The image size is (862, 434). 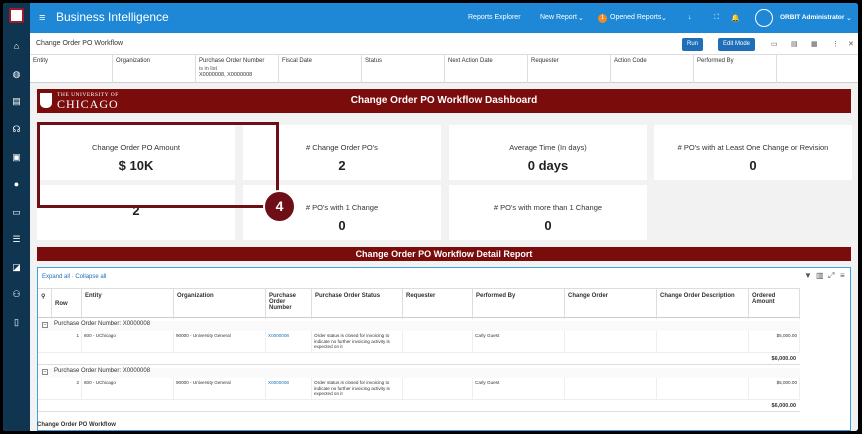 I want to click on filter-entity: Entity, so click(x=71, y=69).